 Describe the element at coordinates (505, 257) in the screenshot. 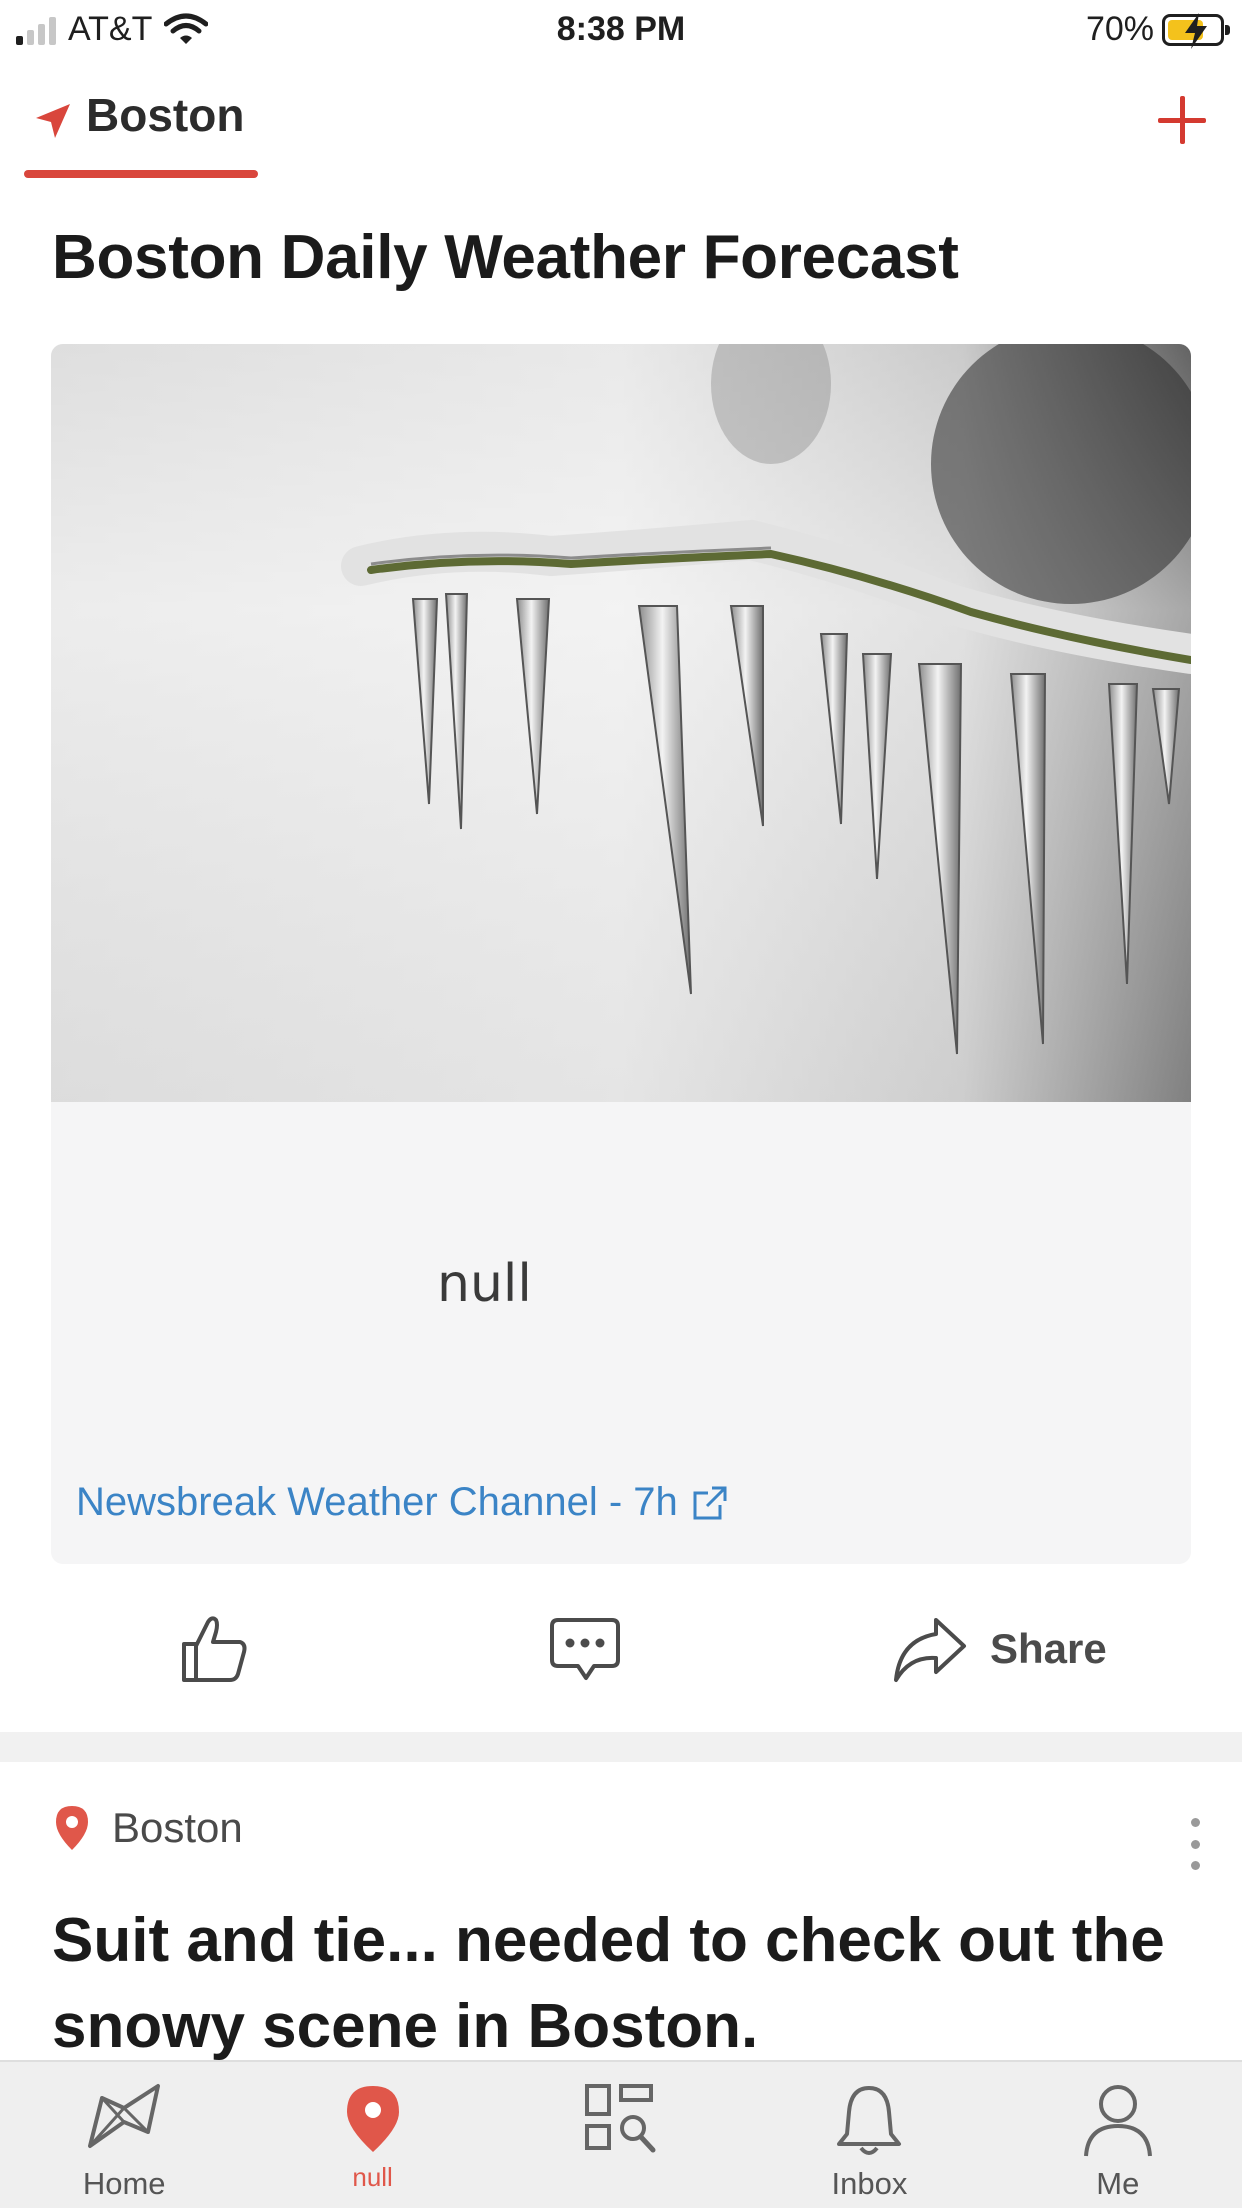

I see `article-title: Boston Daily Weather Forecast` at that location.